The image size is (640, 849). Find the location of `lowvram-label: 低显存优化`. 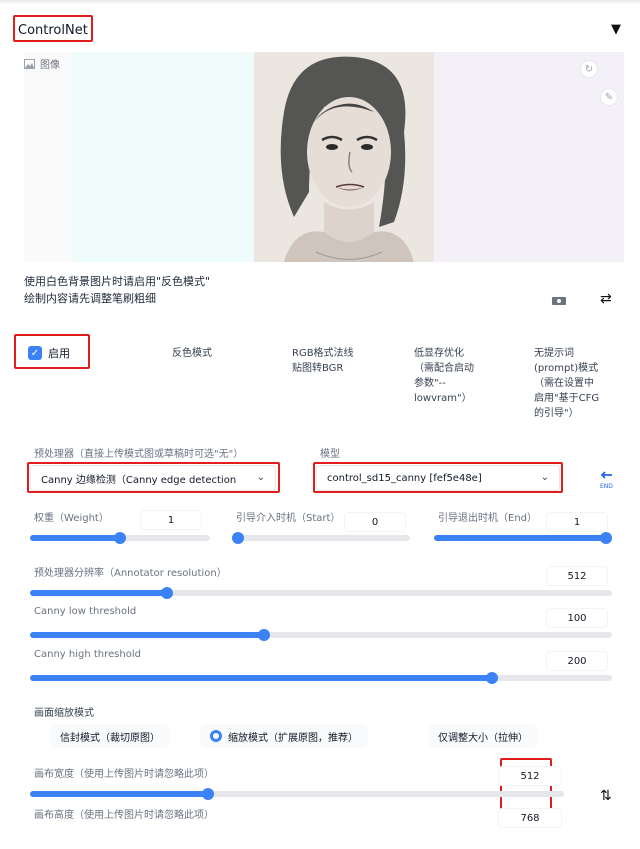

lowvram-label: 低显存优化 is located at coordinates (439, 353).